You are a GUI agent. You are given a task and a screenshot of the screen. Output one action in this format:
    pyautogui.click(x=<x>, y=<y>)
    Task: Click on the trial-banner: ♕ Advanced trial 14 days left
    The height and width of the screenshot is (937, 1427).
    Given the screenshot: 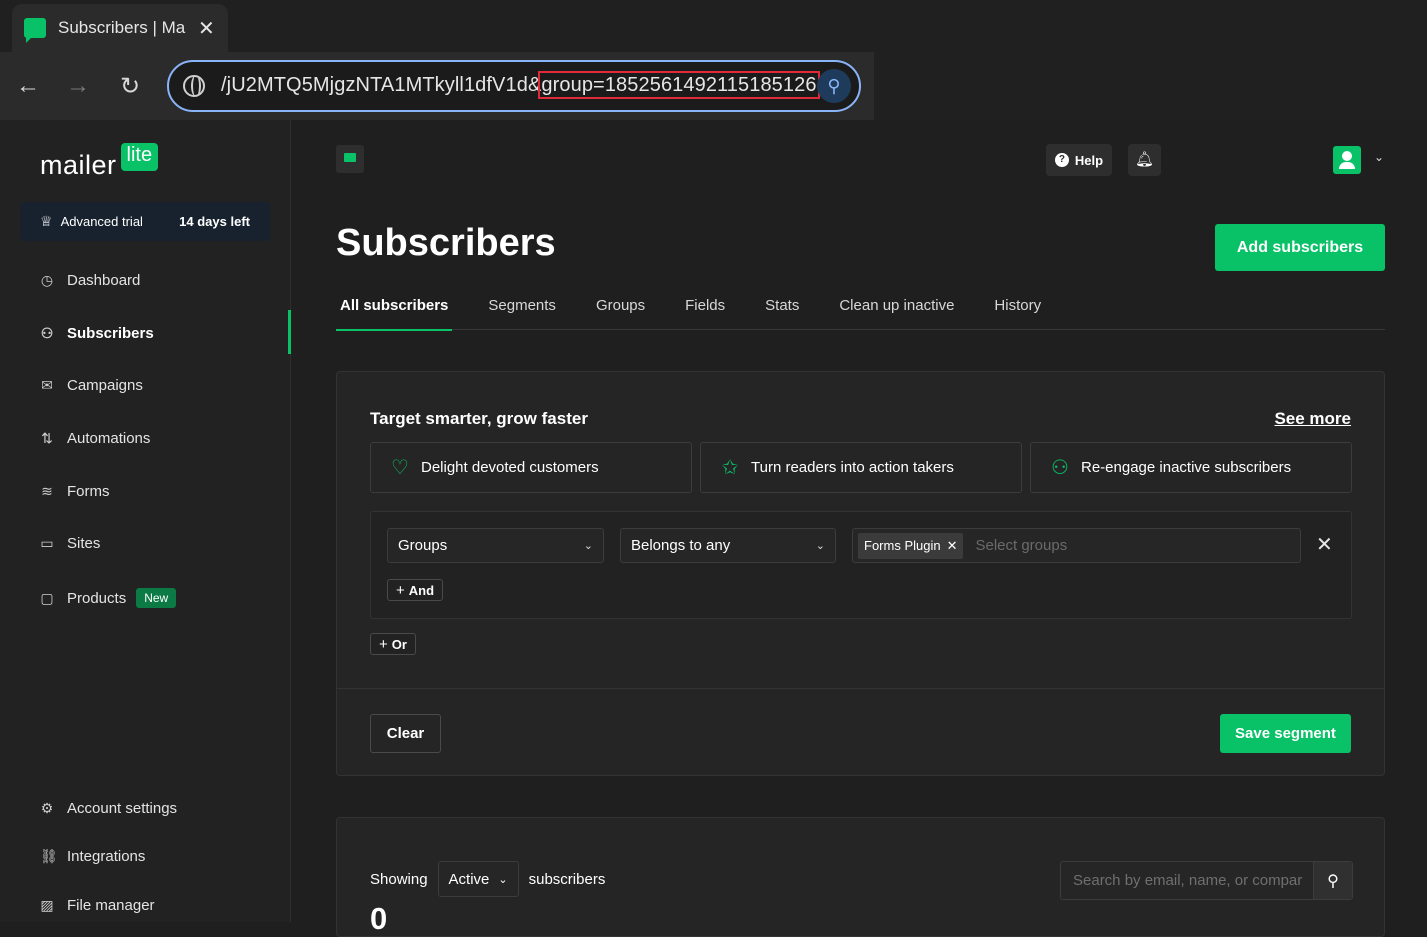 What is the action you would take?
    pyautogui.click(x=145, y=221)
    